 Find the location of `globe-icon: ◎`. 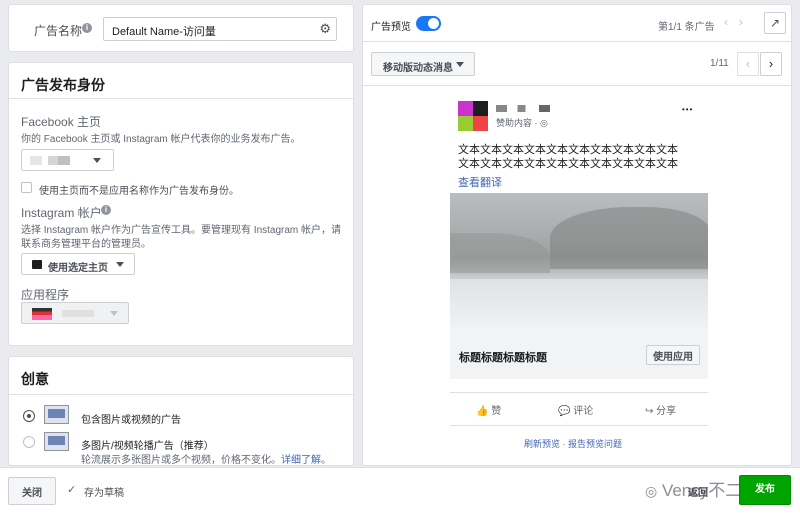

globe-icon: ◎ is located at coordinates (544, 123).